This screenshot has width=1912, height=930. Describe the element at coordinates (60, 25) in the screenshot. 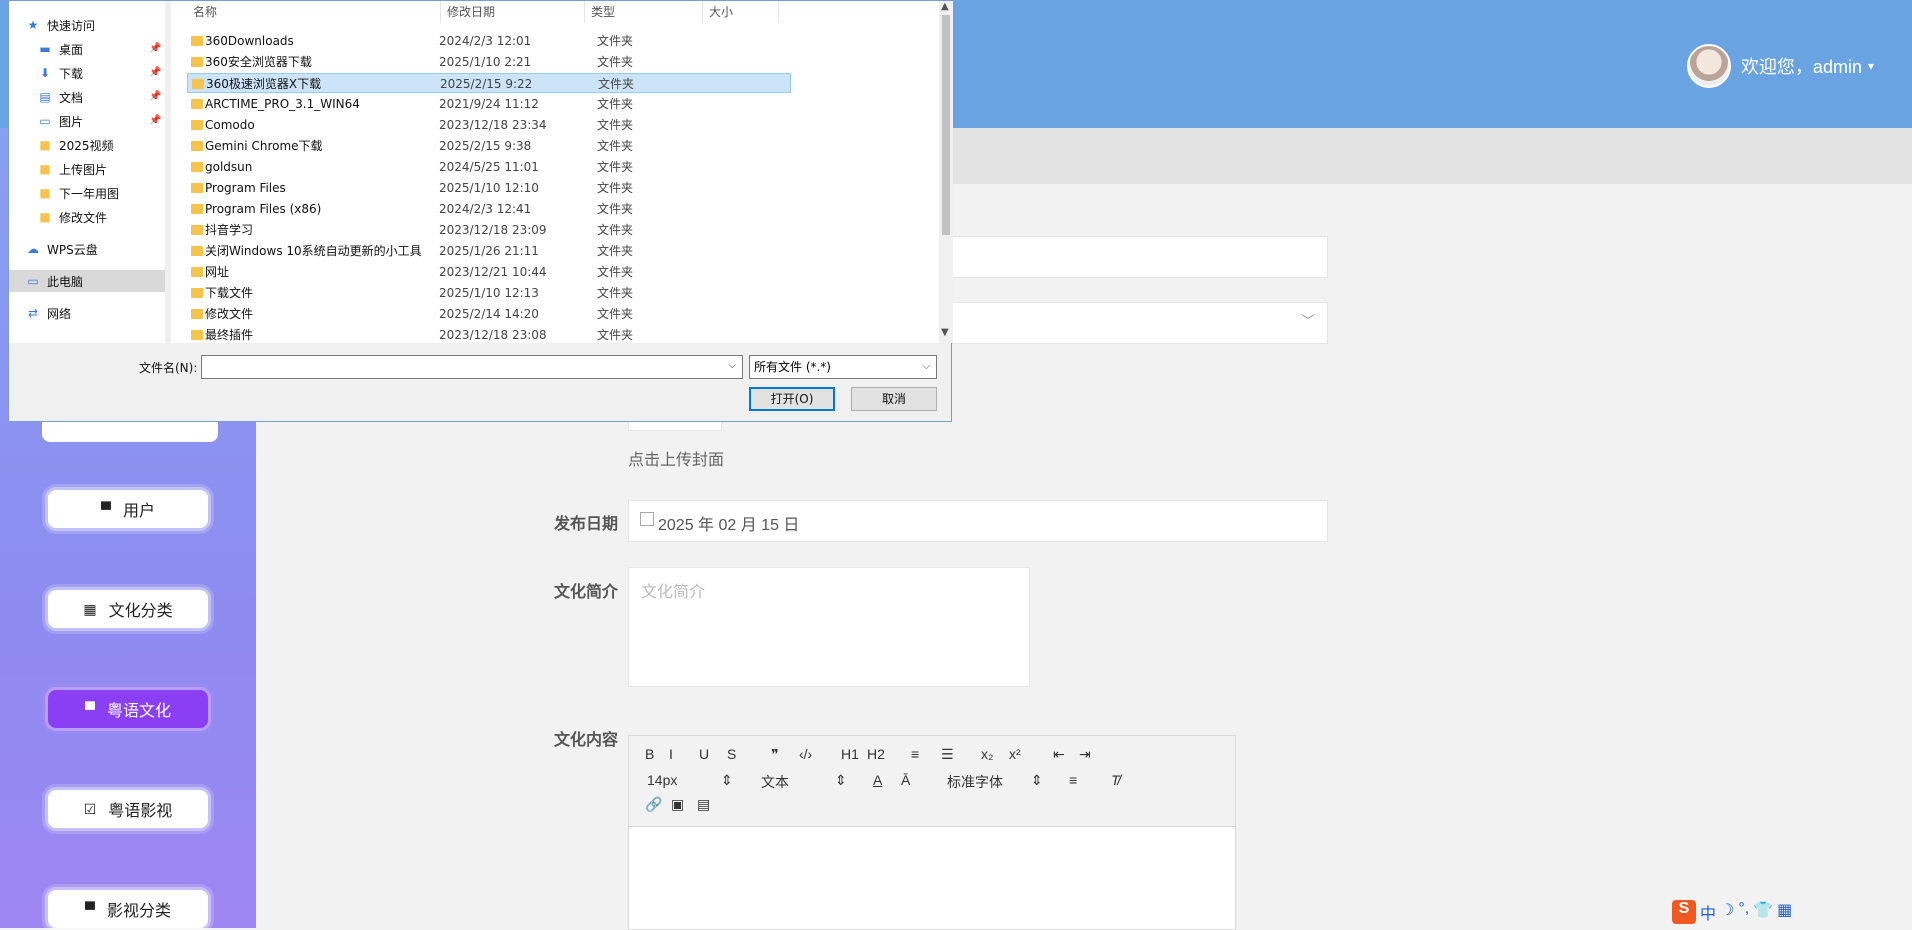

I see `nav-item: ★ 快速访问` at that location.